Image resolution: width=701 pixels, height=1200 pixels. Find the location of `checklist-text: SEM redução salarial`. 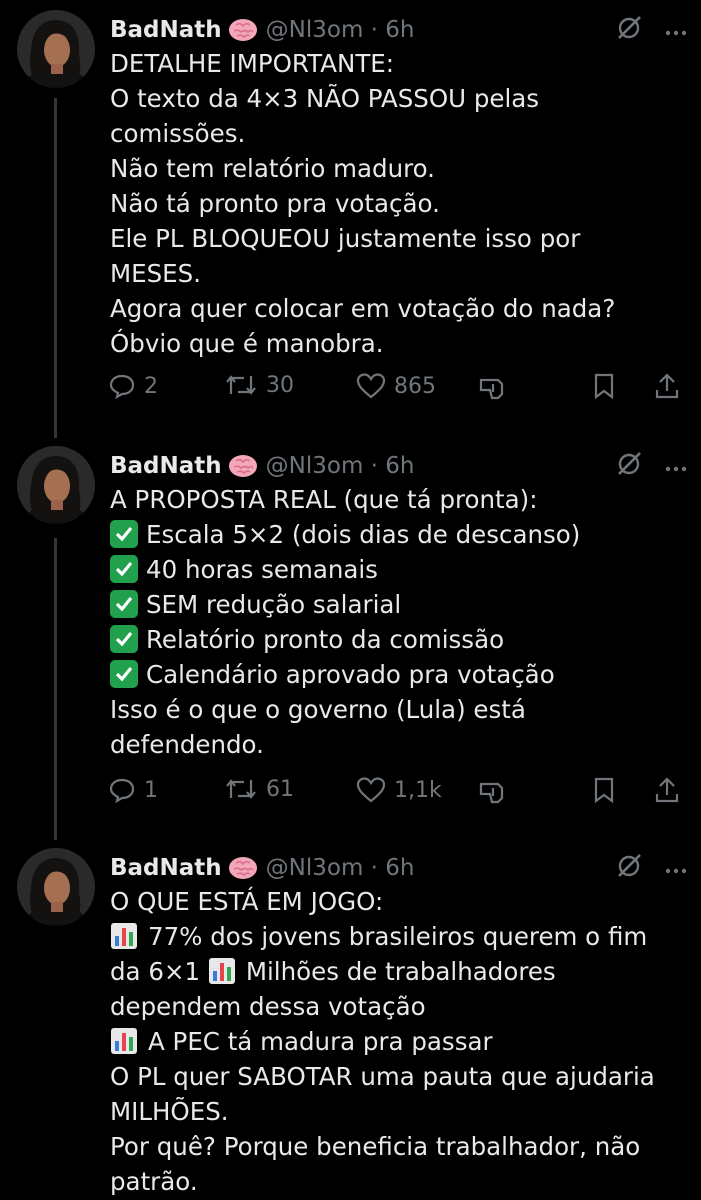

checklist-text: SEM redução salarial is located at coordinates (274, 604).